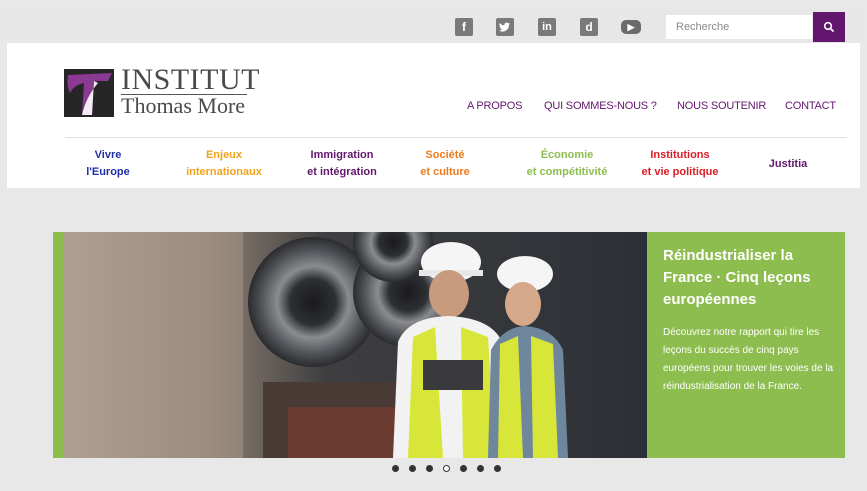  What do you see at coordinates (810, 106) in the screenshot?
I see `nav-contact: CONTACT` at bounding box center [810, 106].